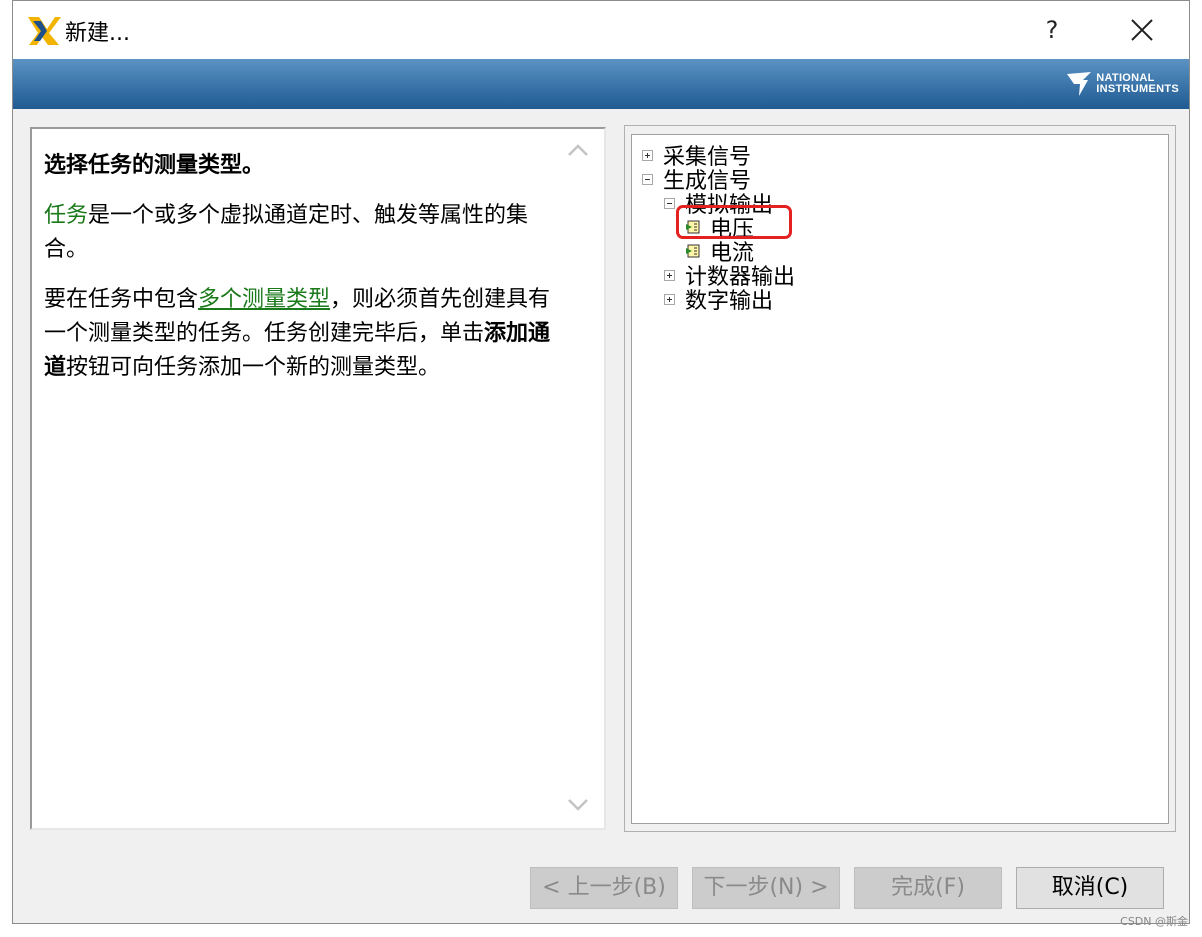  I want to click on help-p2-text1: 要在任务中包含, so click(121, 299).